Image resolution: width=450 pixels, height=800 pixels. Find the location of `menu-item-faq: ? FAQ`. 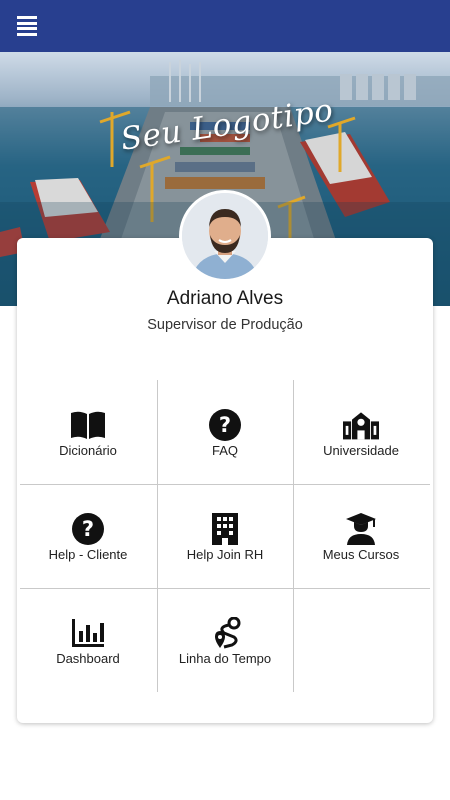

menu-item-faq: ? FAQ is located at coordinates (225, 432).